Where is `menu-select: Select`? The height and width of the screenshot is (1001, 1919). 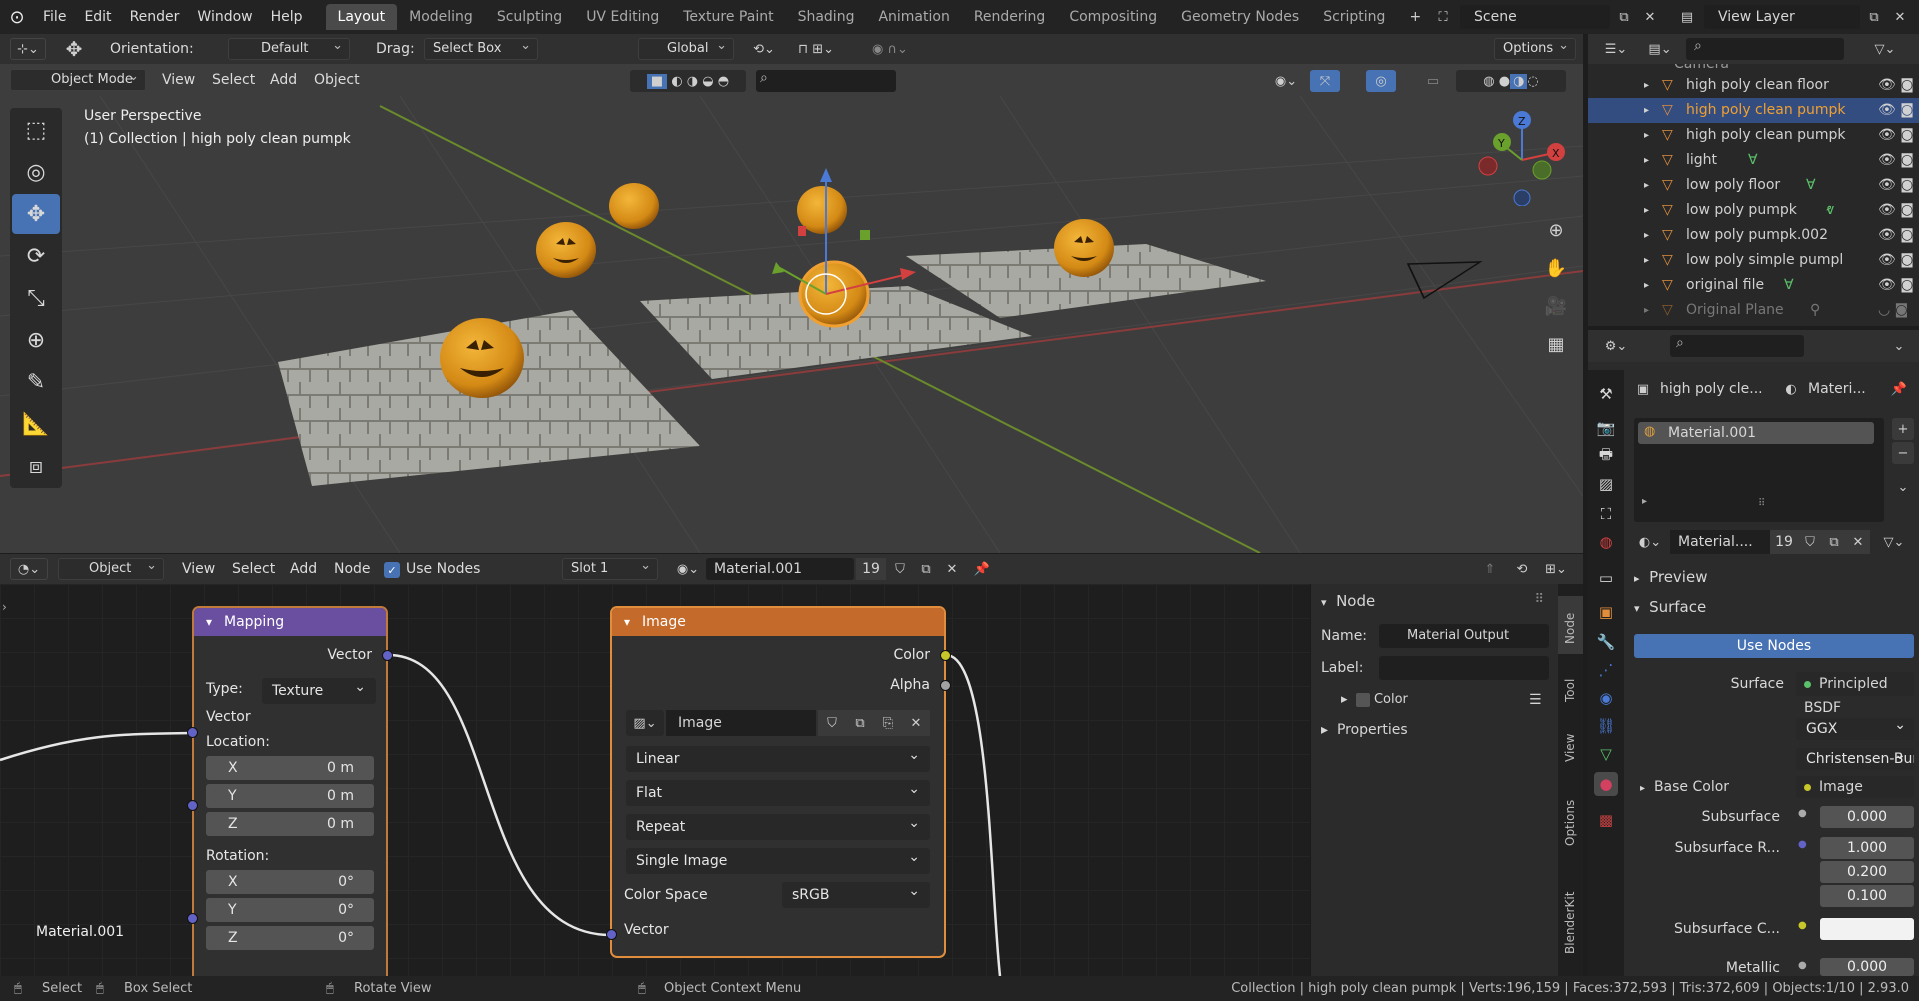
menu-select: Select is located at coordinates (233, 80).